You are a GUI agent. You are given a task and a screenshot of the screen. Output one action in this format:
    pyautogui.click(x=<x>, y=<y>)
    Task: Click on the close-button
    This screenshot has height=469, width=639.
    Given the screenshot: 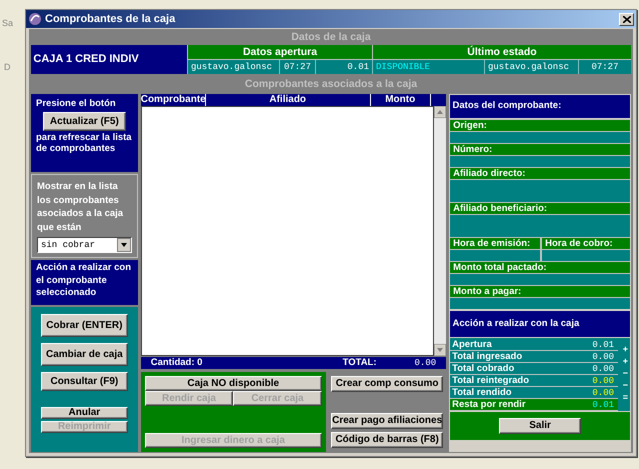 What is the action you would take?
    pyautogui.click(x=626, y=19)
    